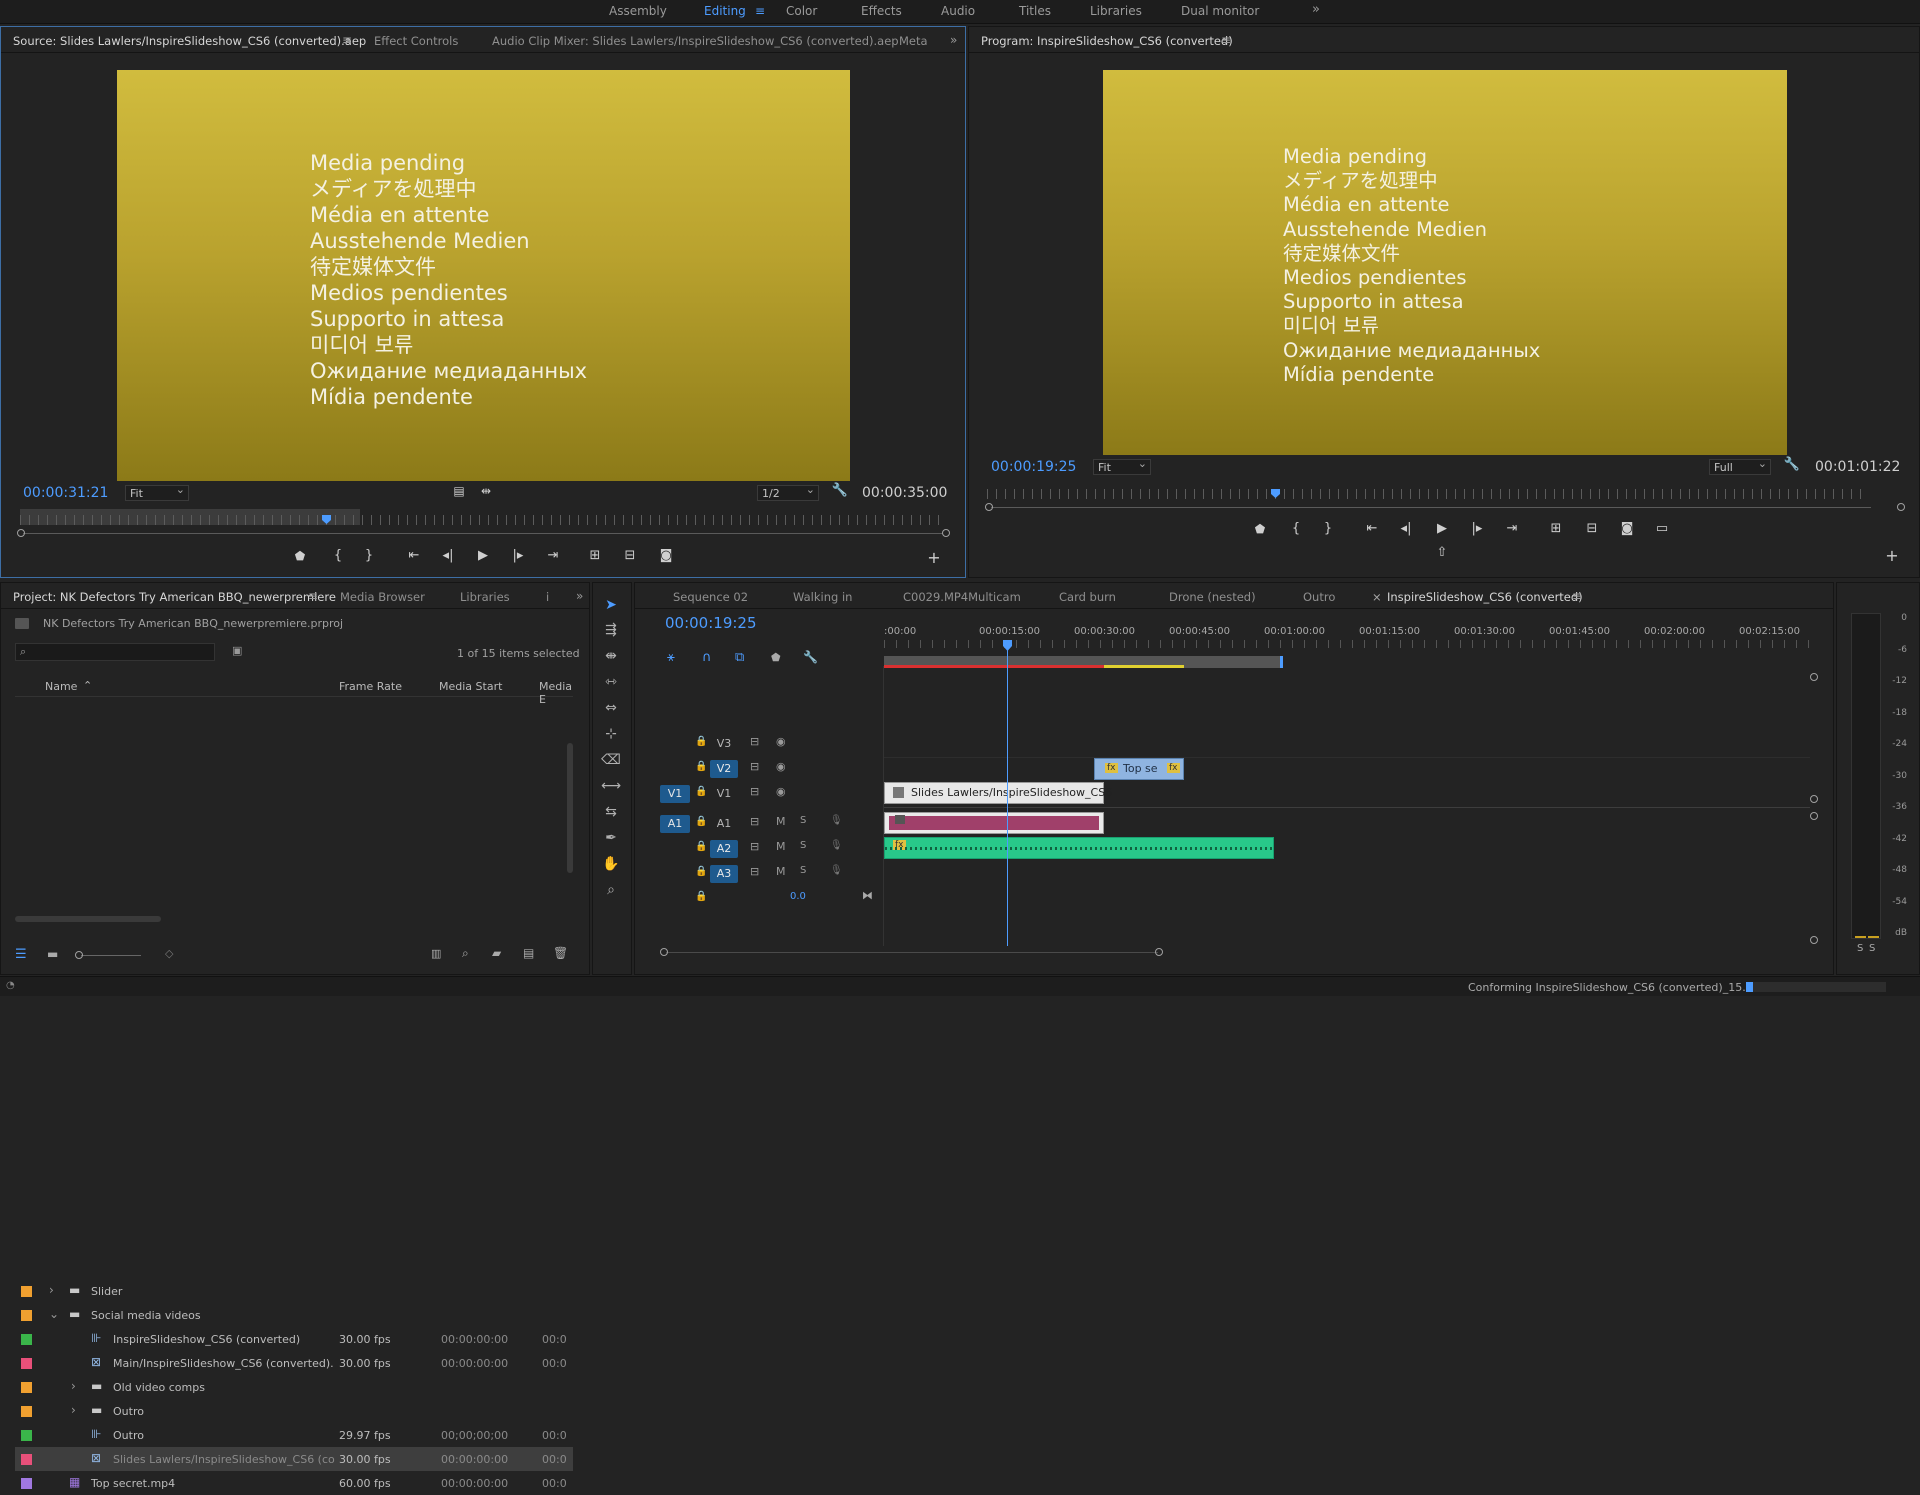 The width and height of the screenshot is (1920, 1495). I want to click on list-item: ⊪ Outro 29.97 fps 00;00;00;00 00:0, so click(294, 1435).